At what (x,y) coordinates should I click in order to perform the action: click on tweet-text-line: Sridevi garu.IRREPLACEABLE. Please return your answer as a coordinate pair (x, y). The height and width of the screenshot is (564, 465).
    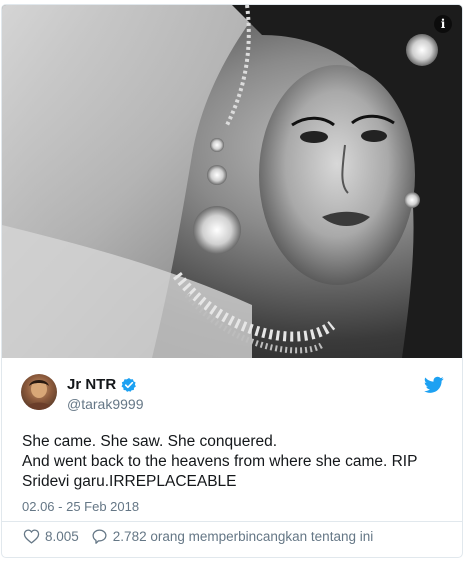
    Looking at the image, I should click on (129, 481).